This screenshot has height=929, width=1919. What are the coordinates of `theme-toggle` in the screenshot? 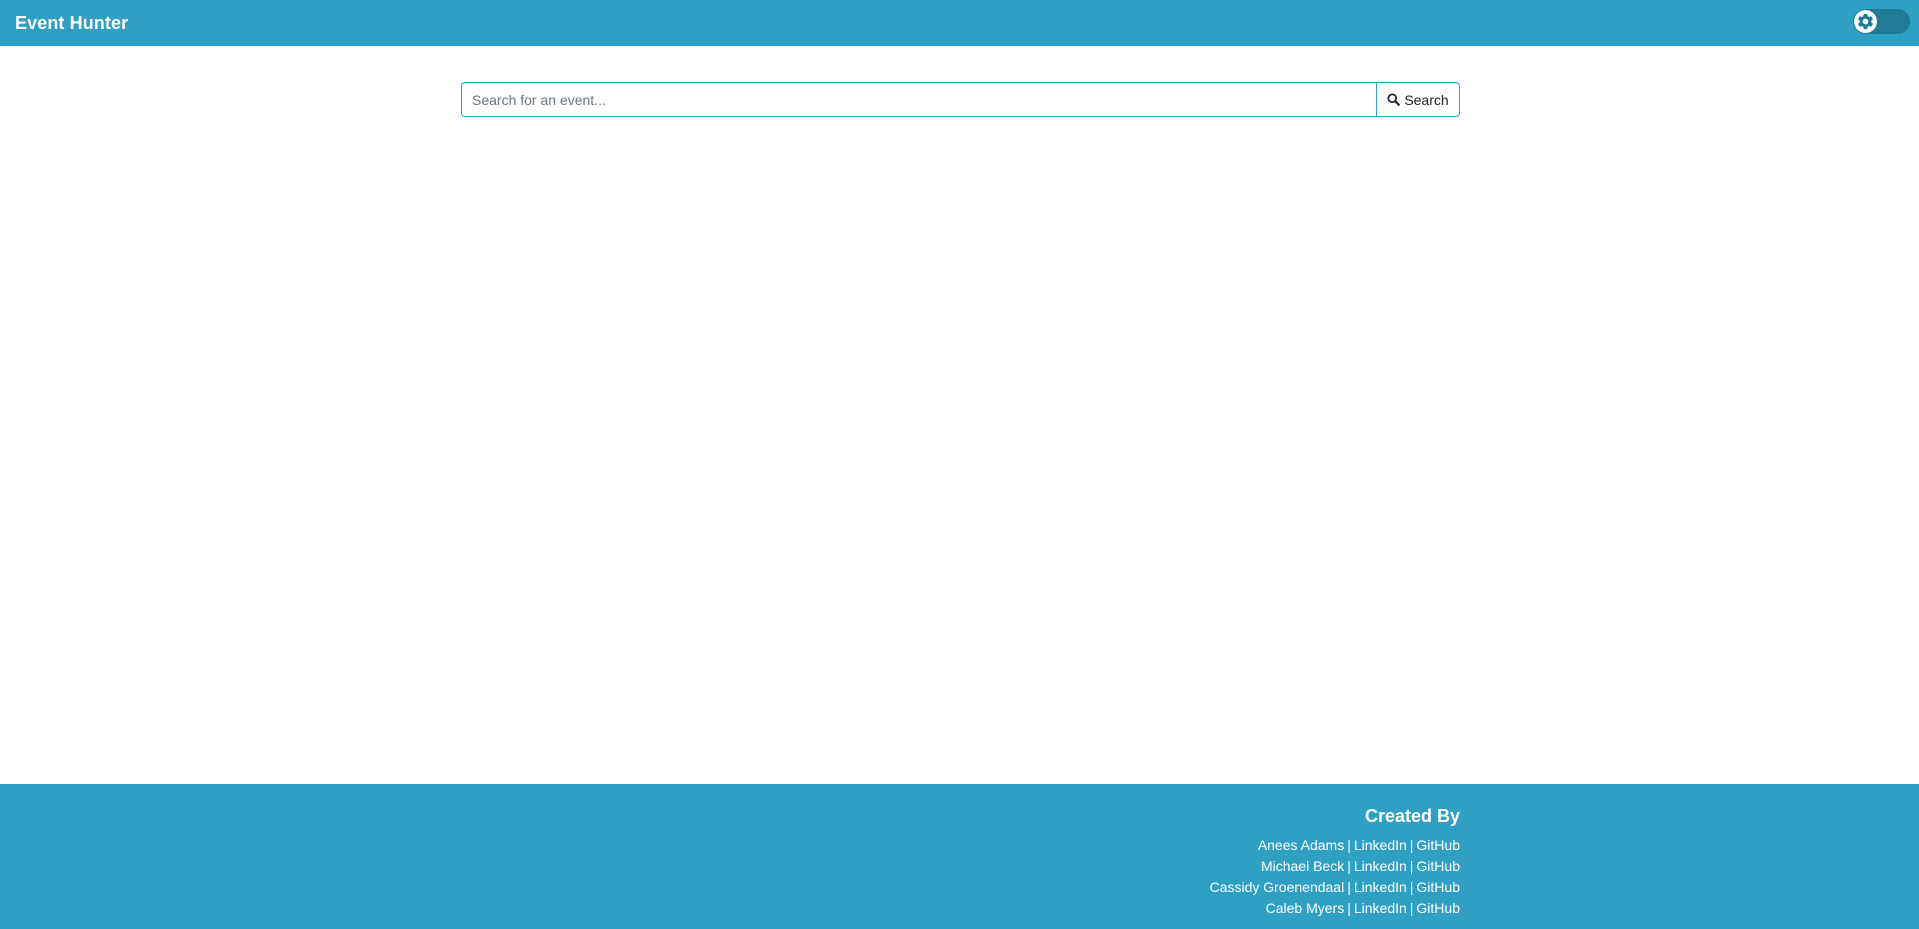 It's located at (1881, 21).